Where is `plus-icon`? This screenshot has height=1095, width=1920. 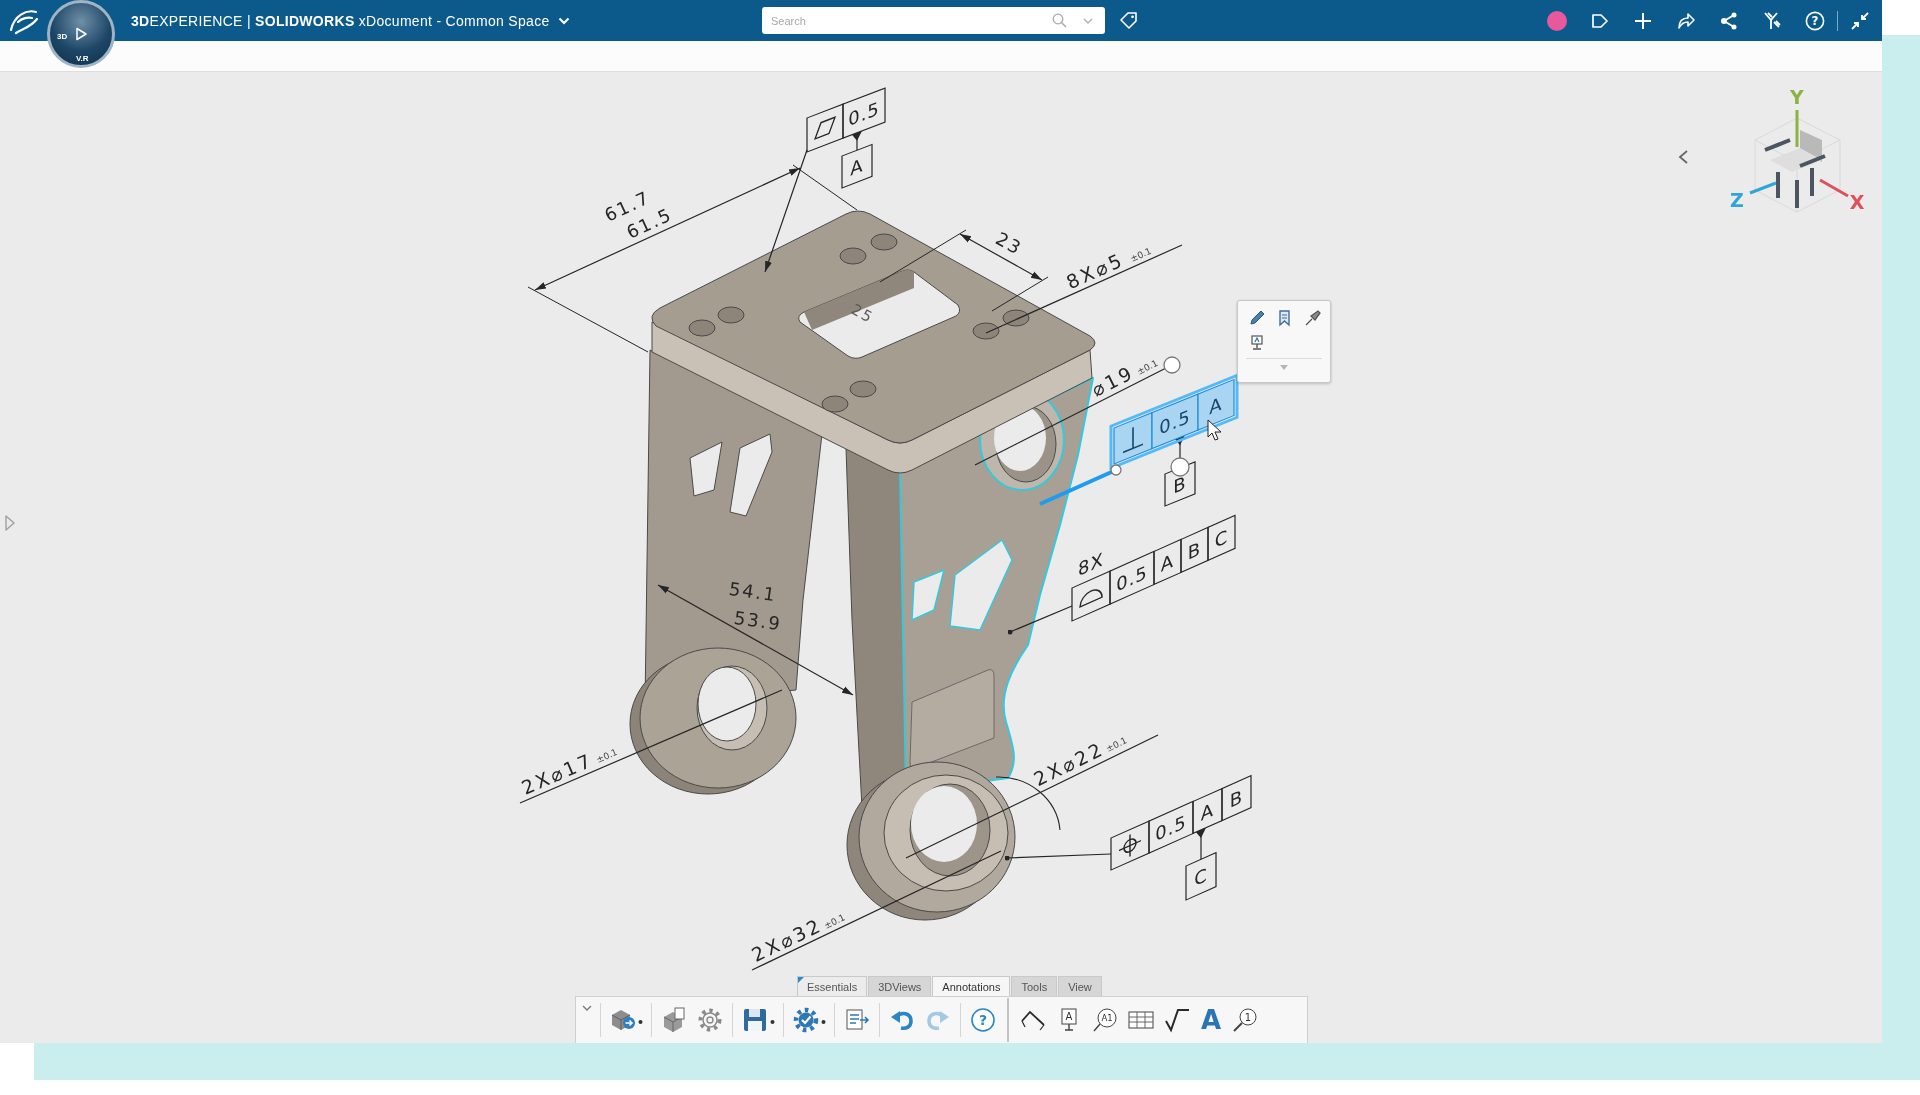 plus-icon is located at coordinates (1643, 20).